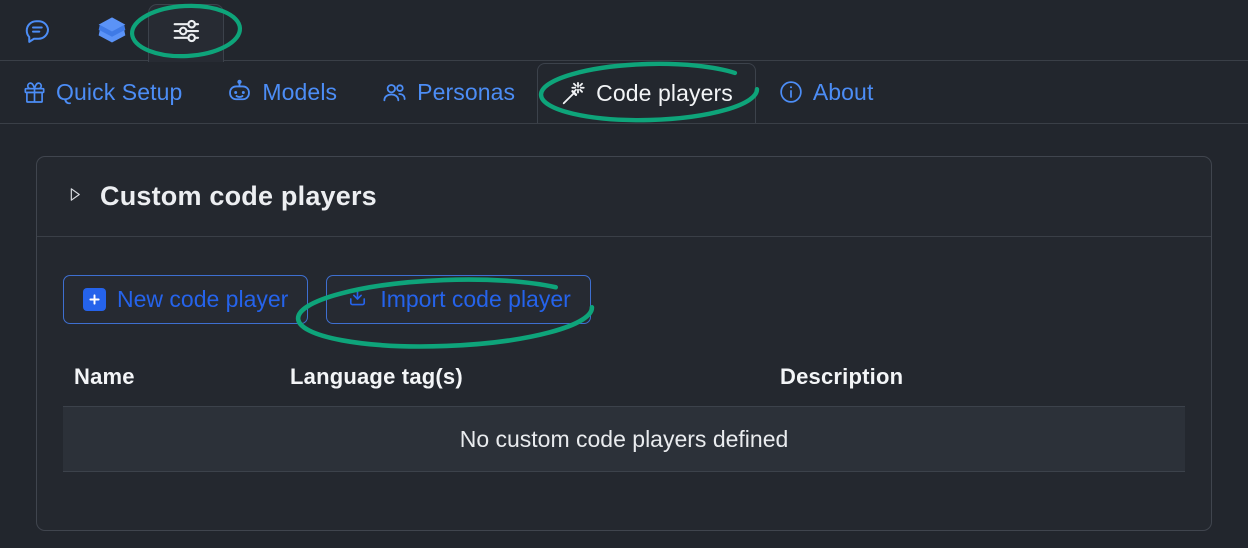 This screenshot has width=1248, height=548. I want to click on icon-tab-settings, so click(186, 33).